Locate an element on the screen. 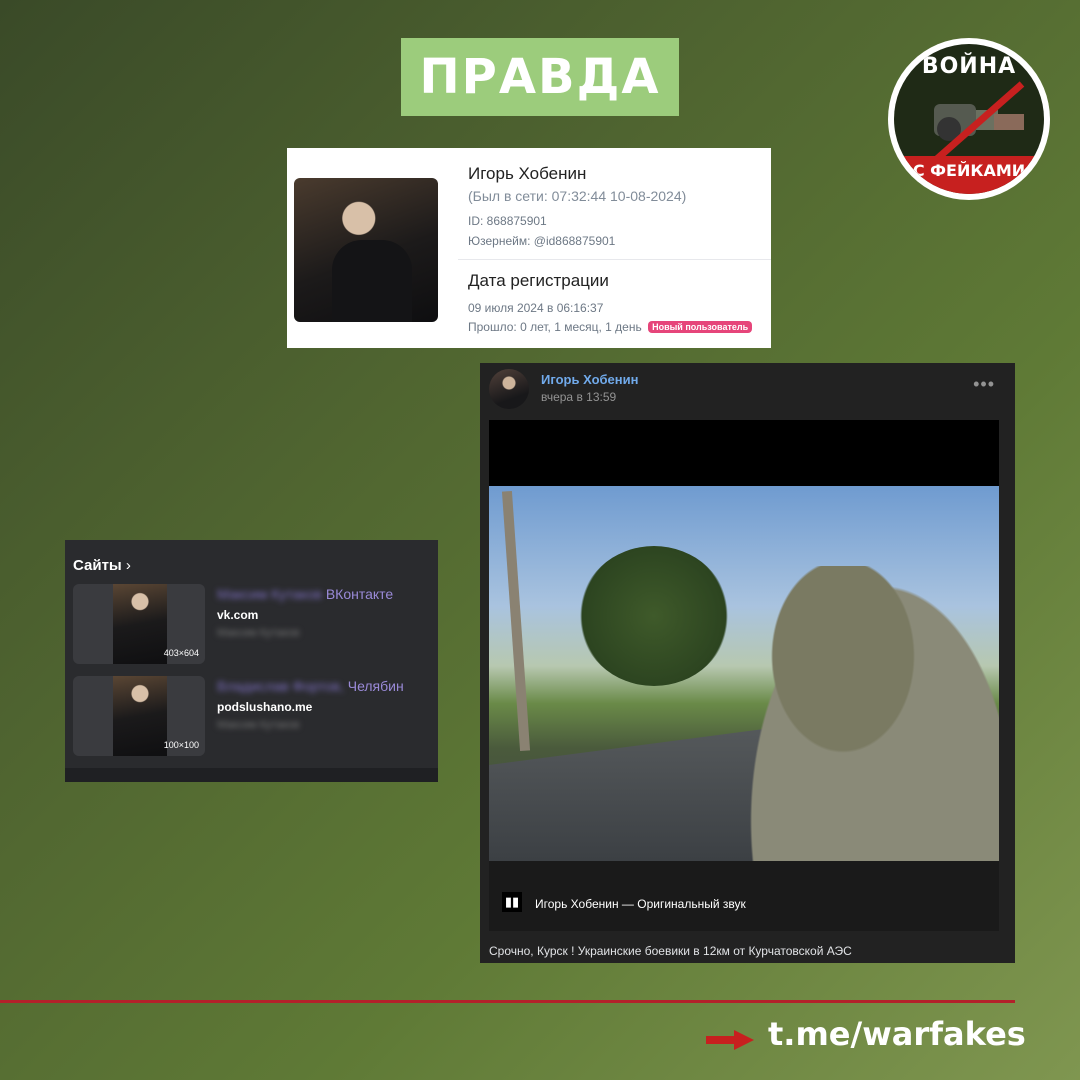 This screenshot has width=1080, height=1080. divider is located at coordinates (614, 259).